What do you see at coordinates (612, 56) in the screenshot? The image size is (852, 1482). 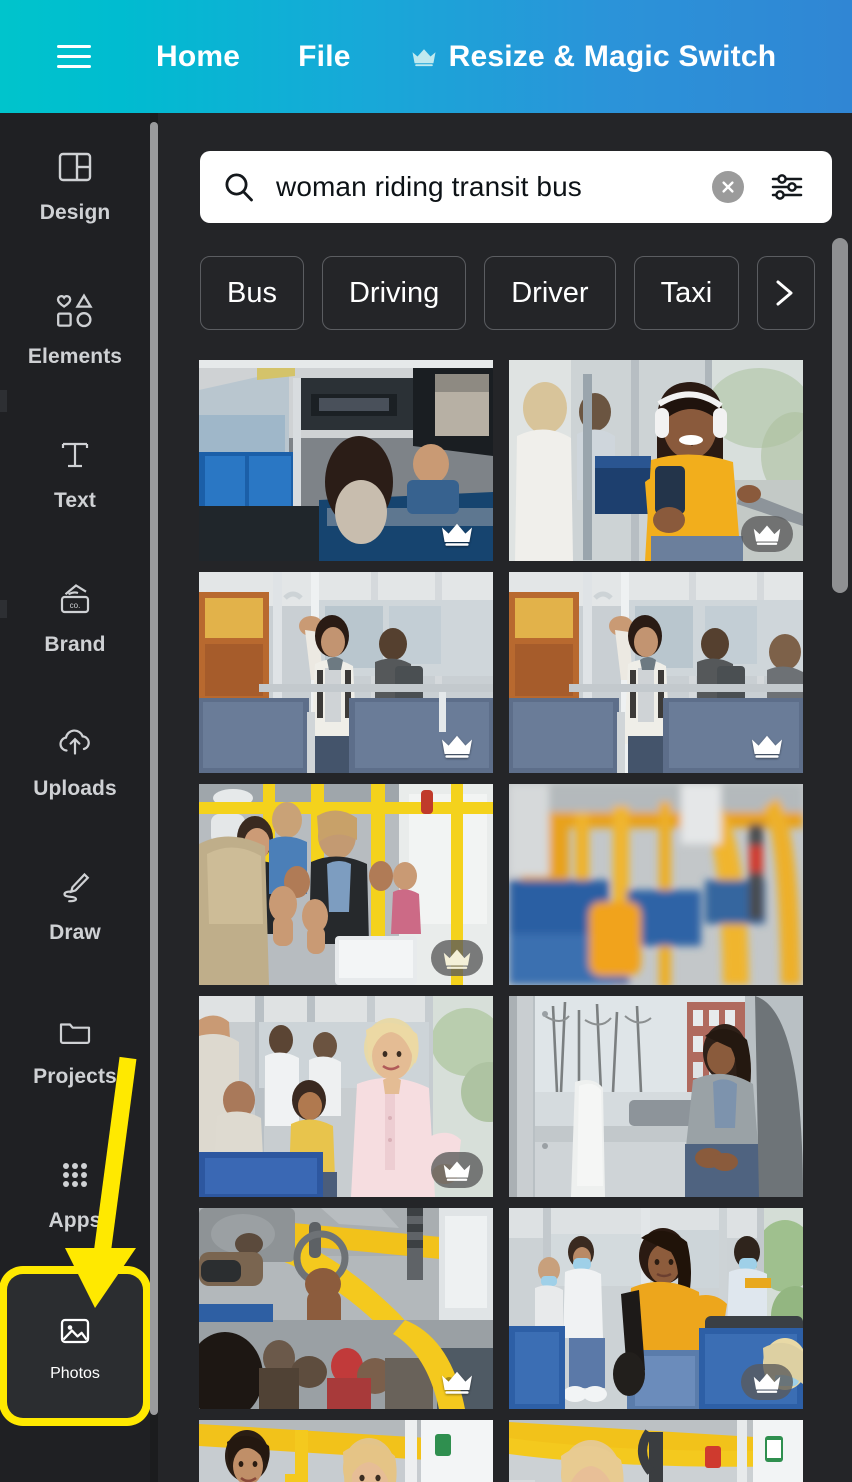 I see `nav-resize-label: Resize & Magic Switch` at bounding box center [612, 56].